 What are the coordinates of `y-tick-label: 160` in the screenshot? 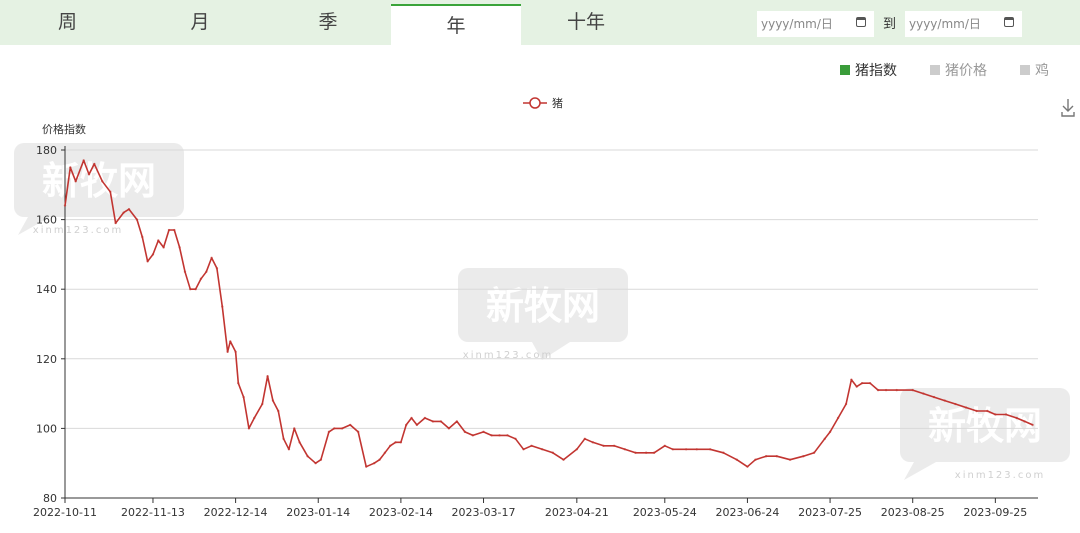 It's located at (46, 220).